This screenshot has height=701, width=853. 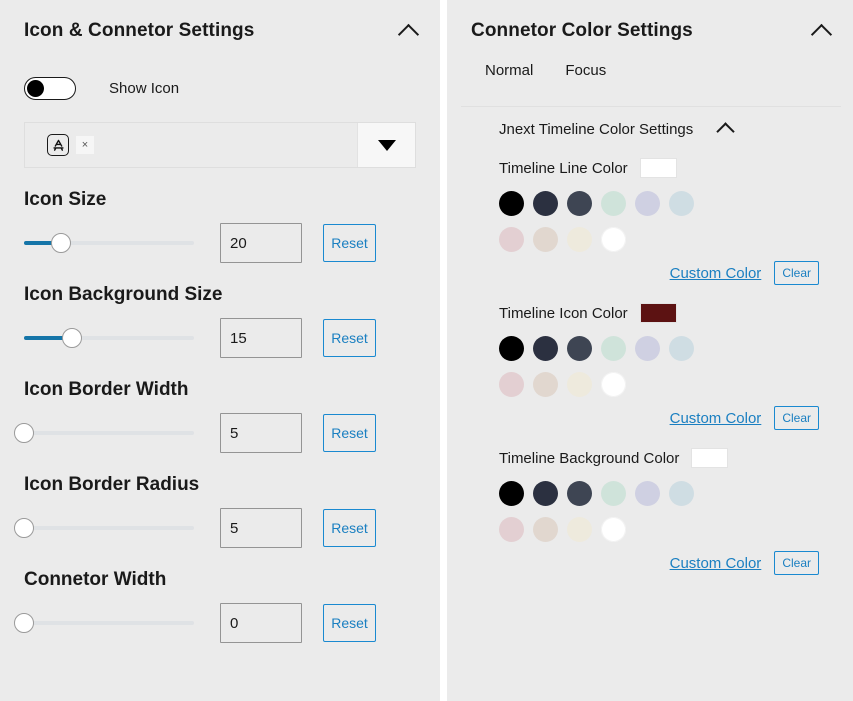 I want to click on color-group: Timeline Icon Color Custom Color Clear, so click(x=650, y=366).